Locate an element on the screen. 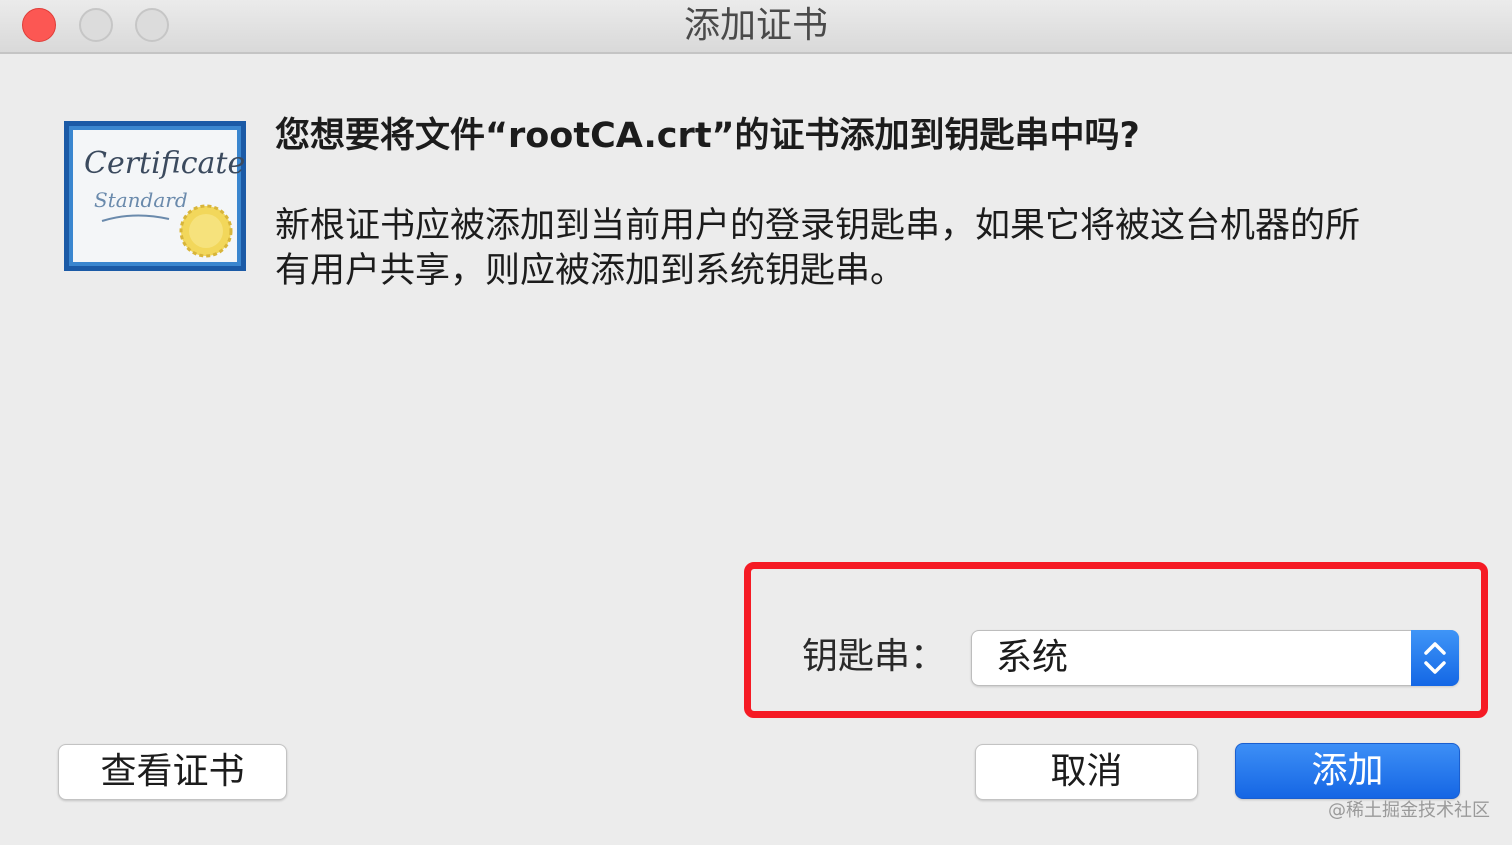 This screenshot has height=845, width=1512. window-title: 添加证书 is located at coordinates (755, 25).